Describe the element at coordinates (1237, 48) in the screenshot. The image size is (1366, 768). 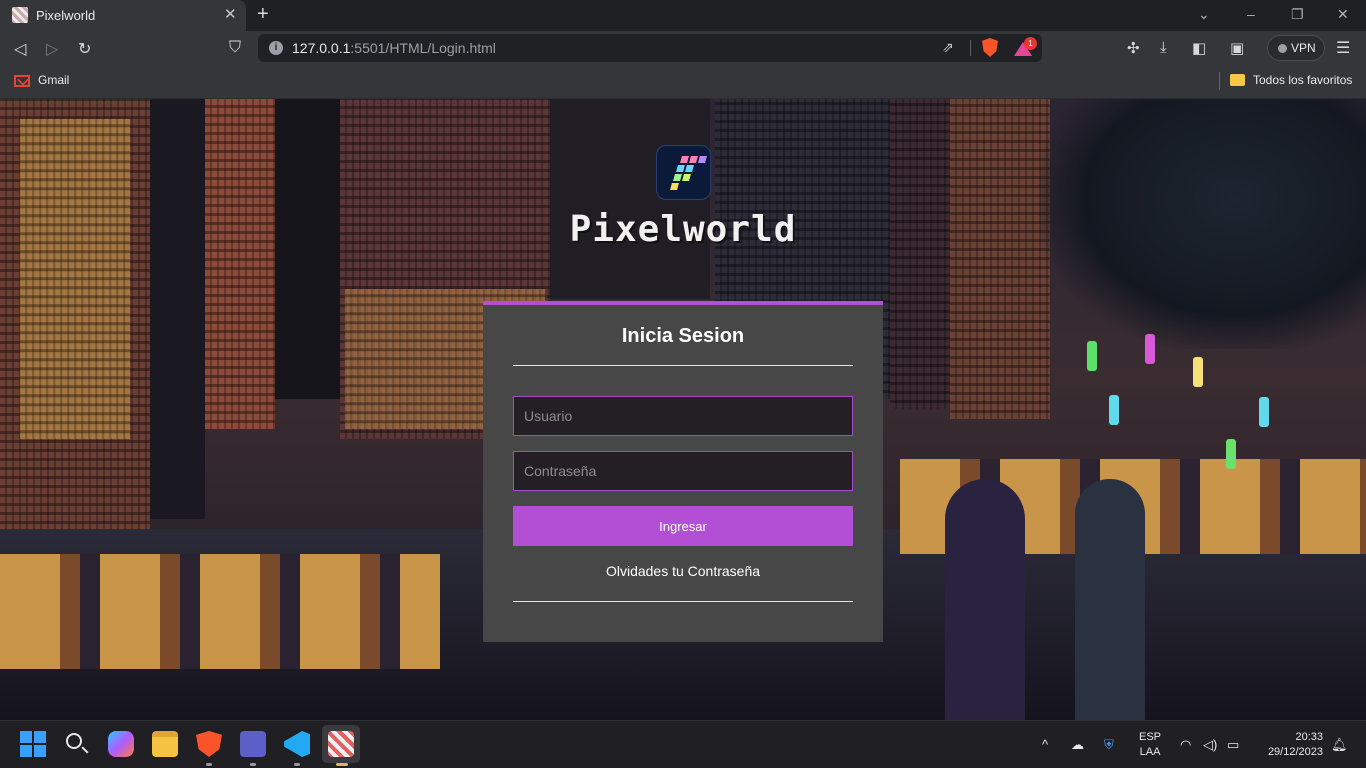
I see `wallet-icon: ▣` at that location.